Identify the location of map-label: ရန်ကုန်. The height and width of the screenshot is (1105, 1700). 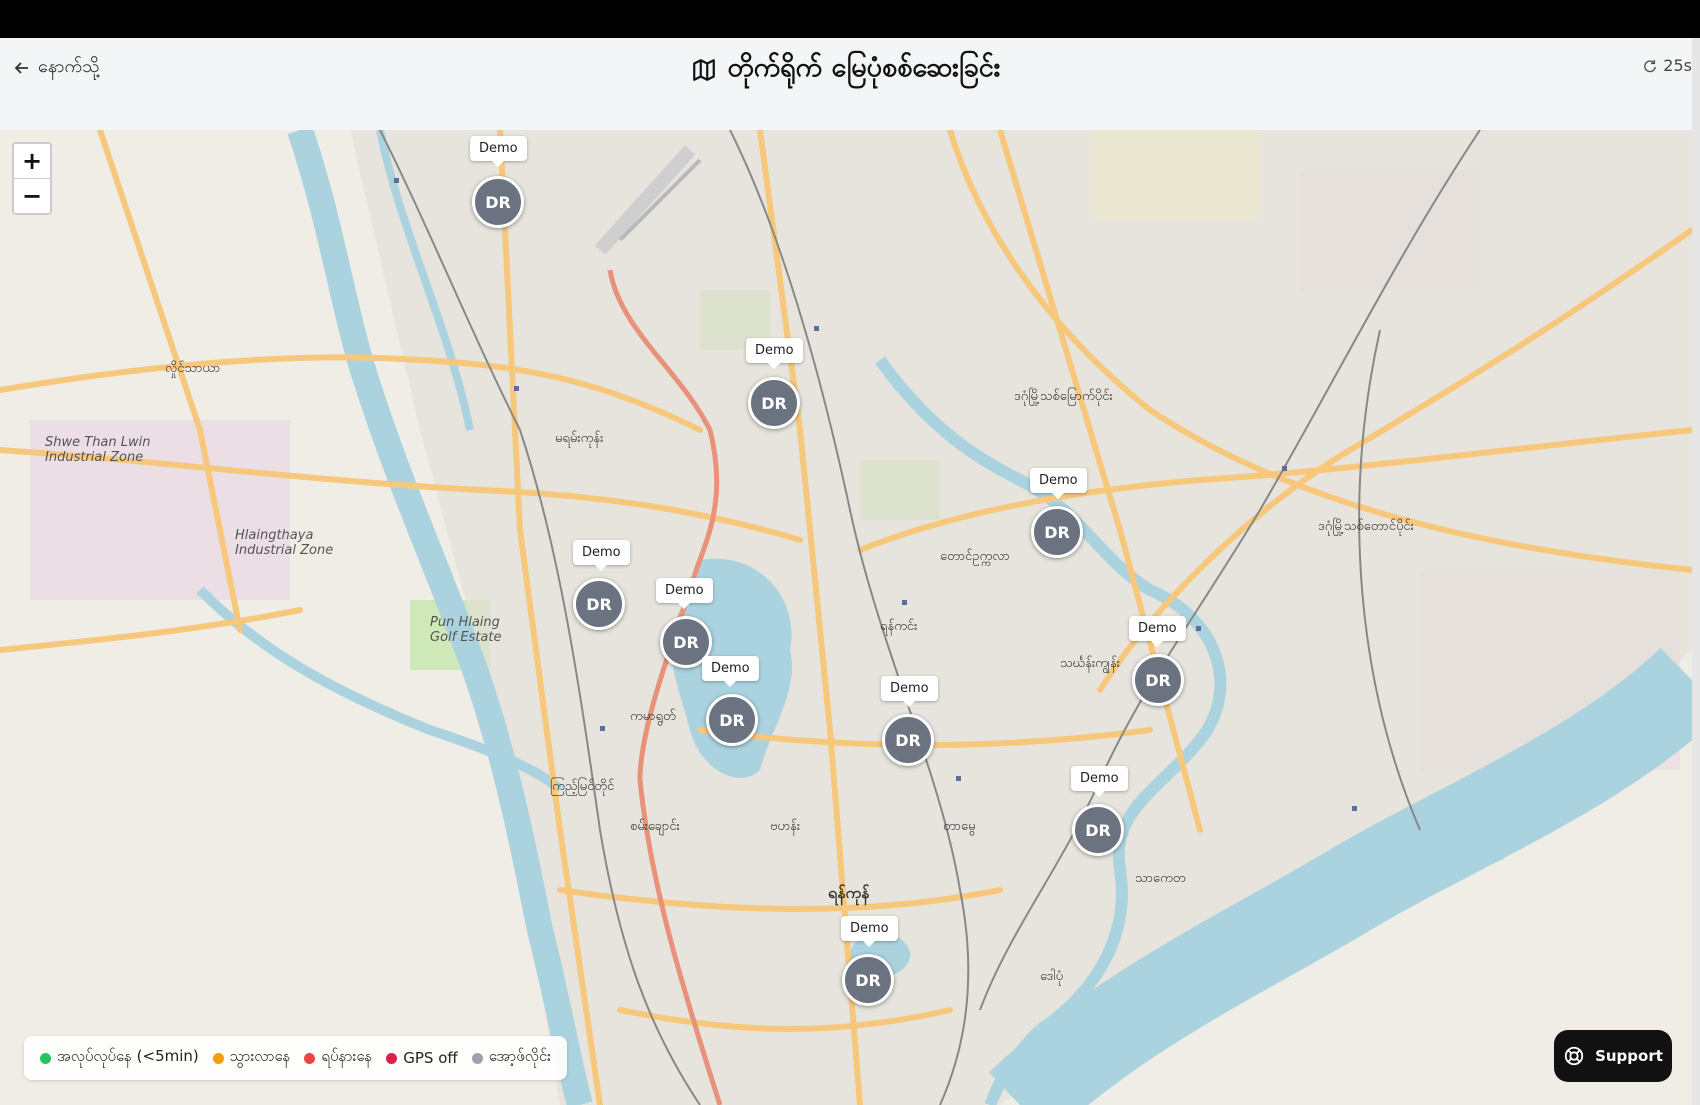
(849, 892).